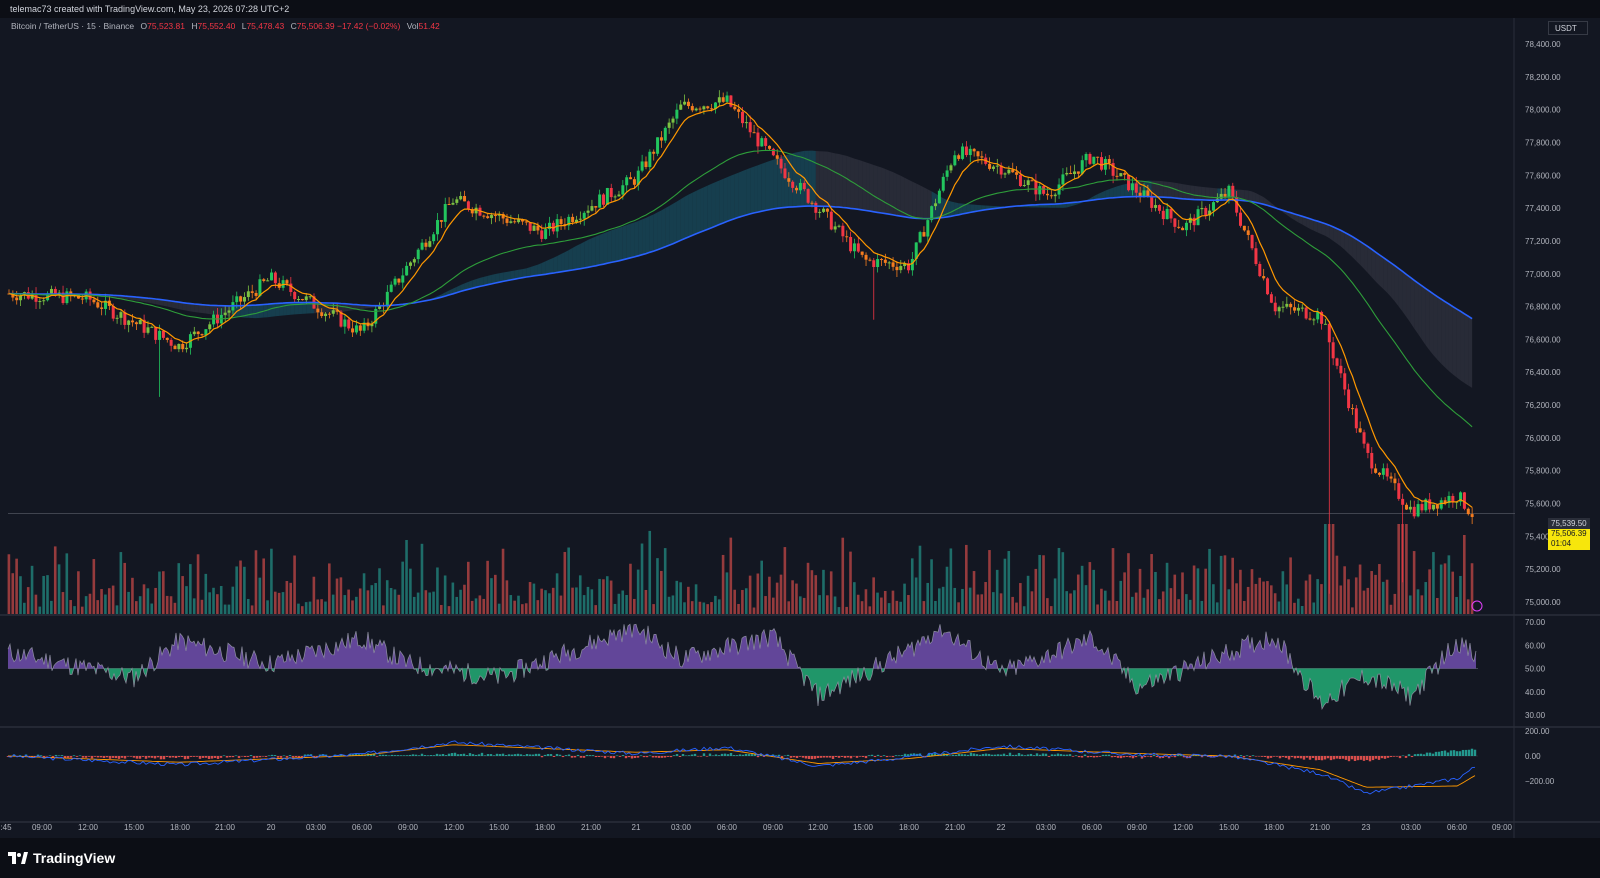 This screenshot has width=1600, height=878. I want to click on bar-countdown: 01:04, so click(1561, 543).